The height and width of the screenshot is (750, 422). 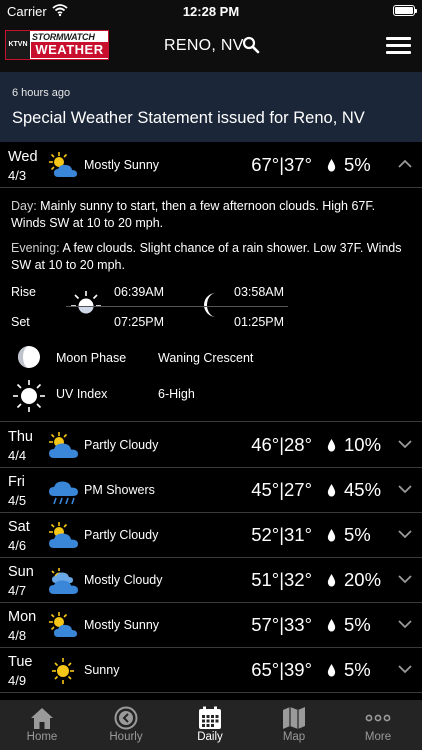 What do you see at coordinates (19, 527) in the screenshot?
I see `day-name: Sat` at bounding box center [19, 527].